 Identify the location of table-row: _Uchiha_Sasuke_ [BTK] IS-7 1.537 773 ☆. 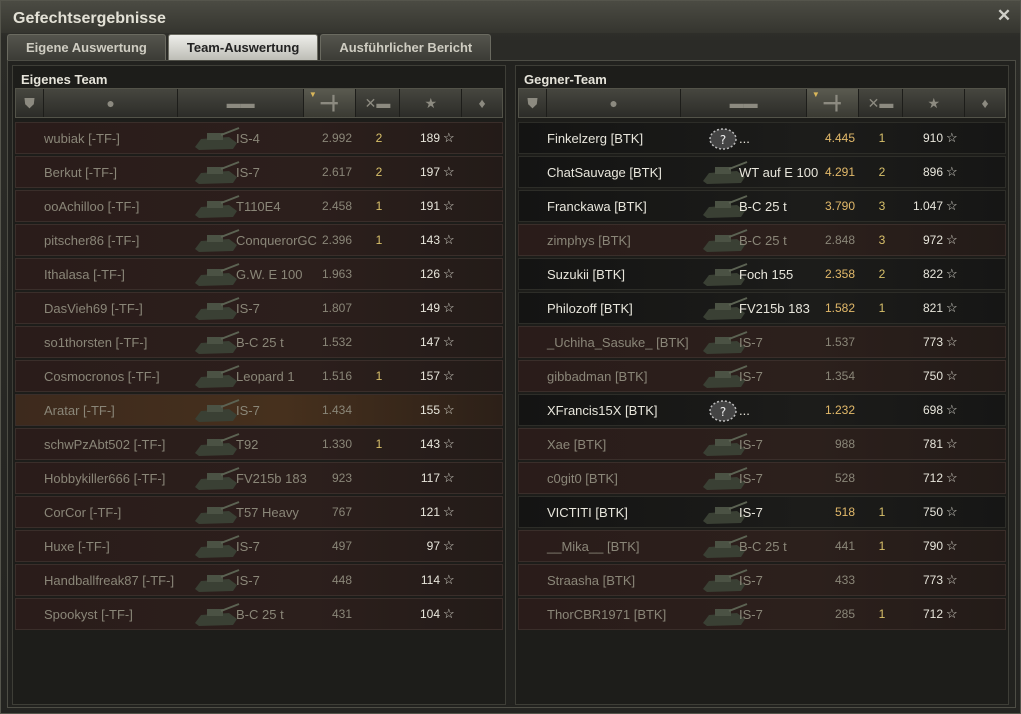
(762, 342).